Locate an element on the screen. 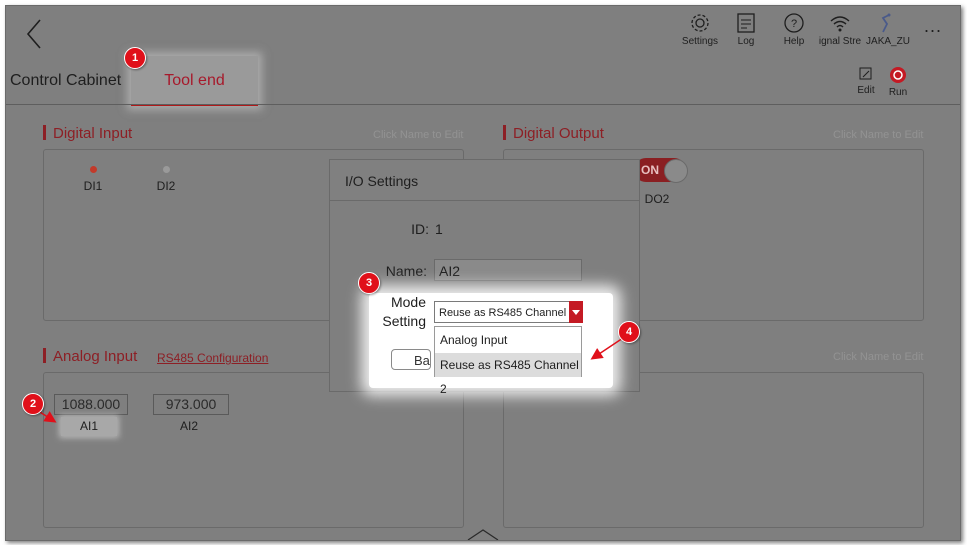 The image size is (967, 545). annotation-arrows is located at coordinates (327, 380).